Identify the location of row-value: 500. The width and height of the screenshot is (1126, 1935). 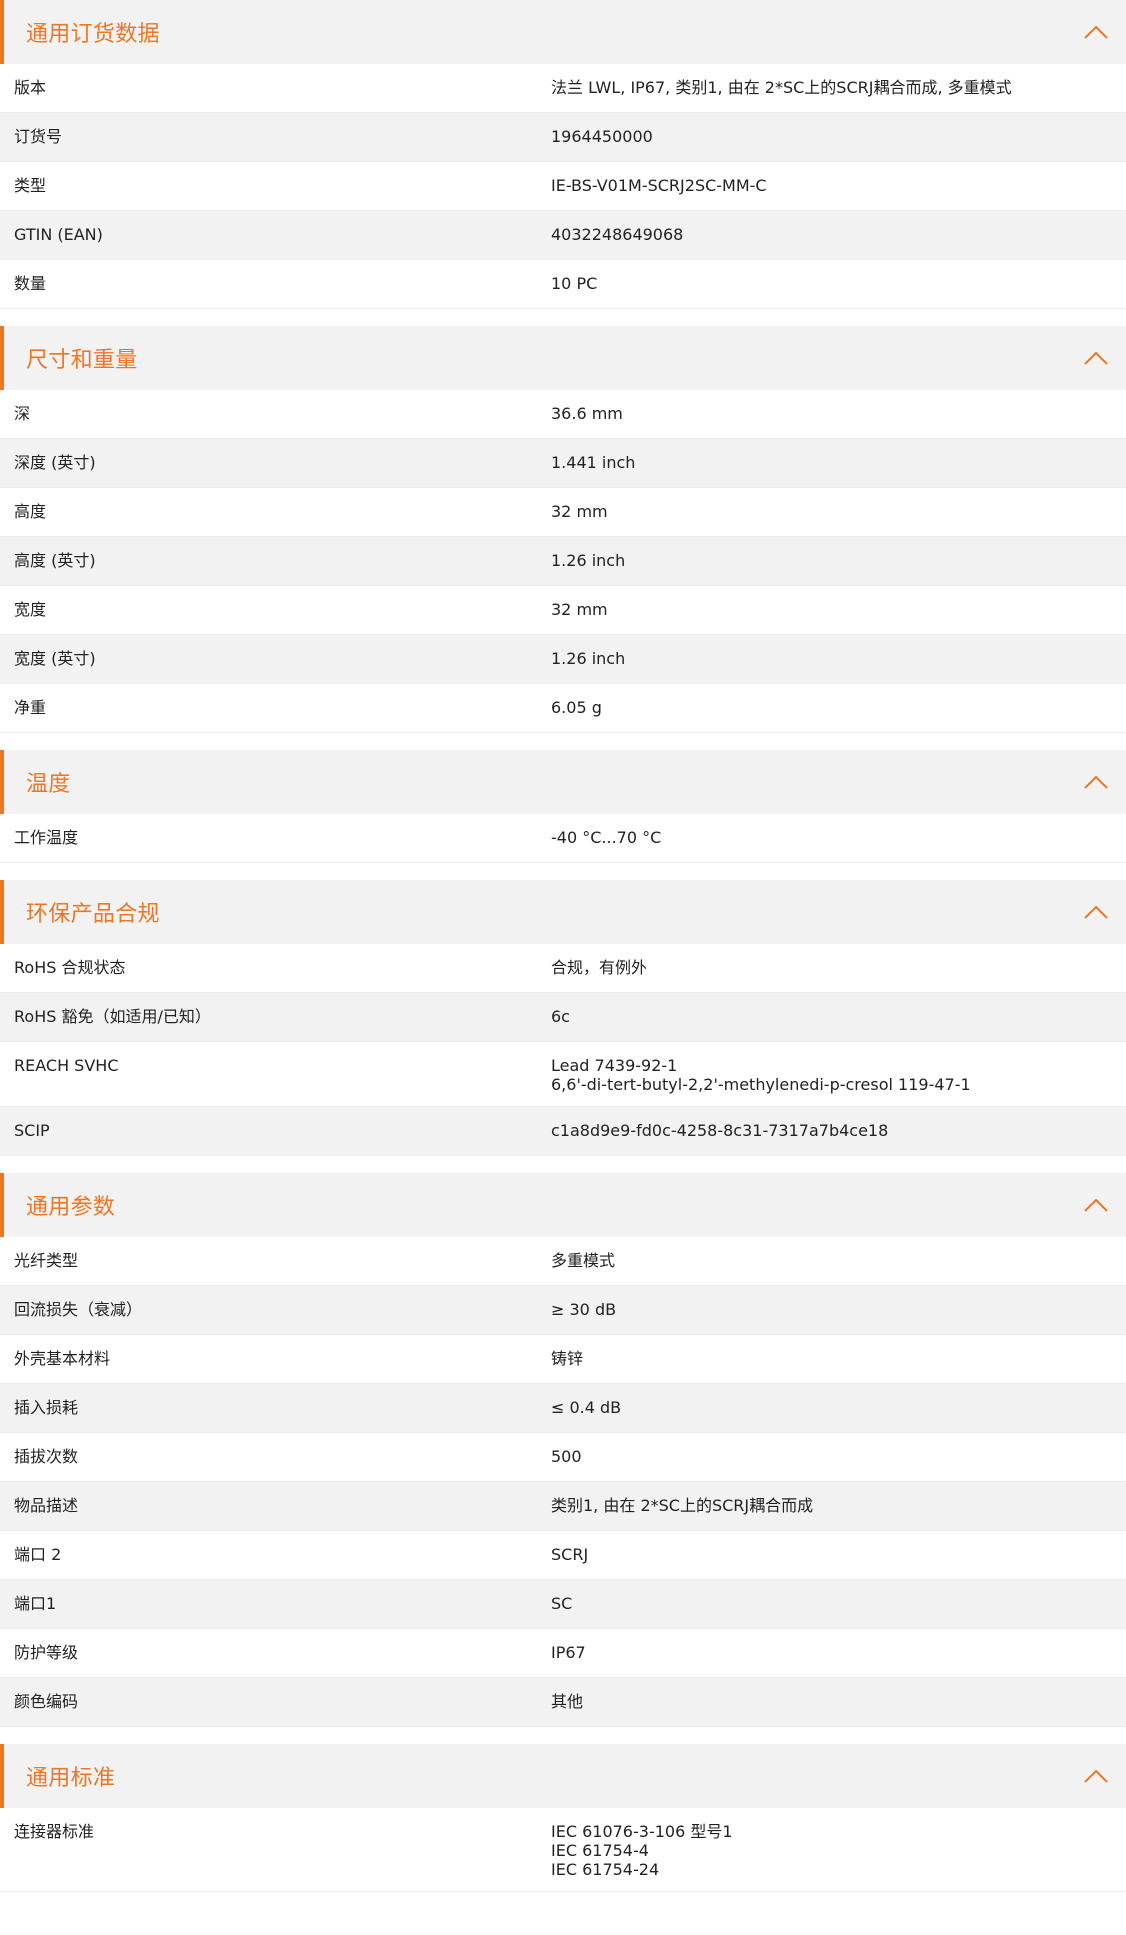
(832, 1457).